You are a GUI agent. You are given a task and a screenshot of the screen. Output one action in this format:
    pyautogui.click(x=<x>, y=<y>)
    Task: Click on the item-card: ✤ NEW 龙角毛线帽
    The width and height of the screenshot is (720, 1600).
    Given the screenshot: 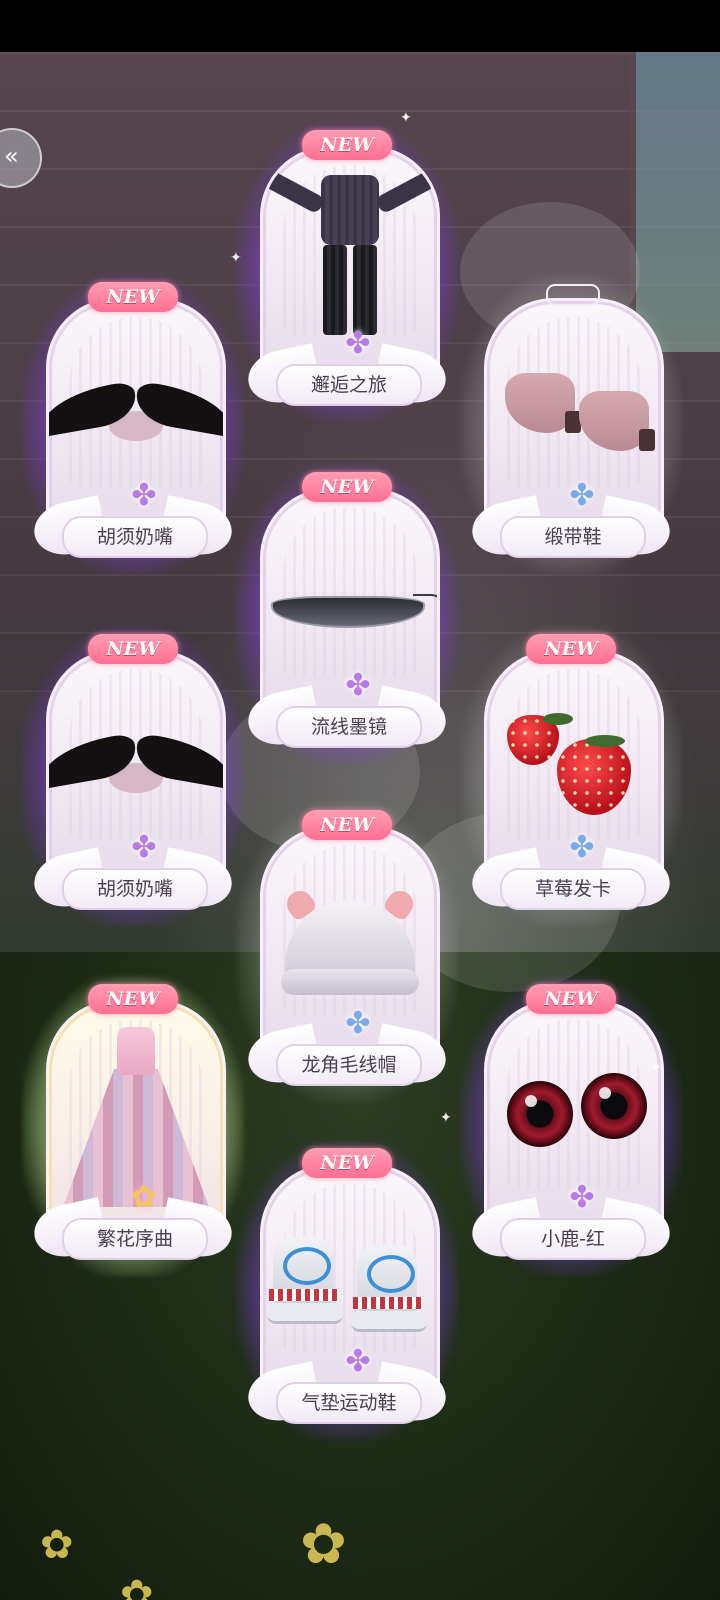 What is the action you would take?
    pyautogui.click(x=347, y=955)
    